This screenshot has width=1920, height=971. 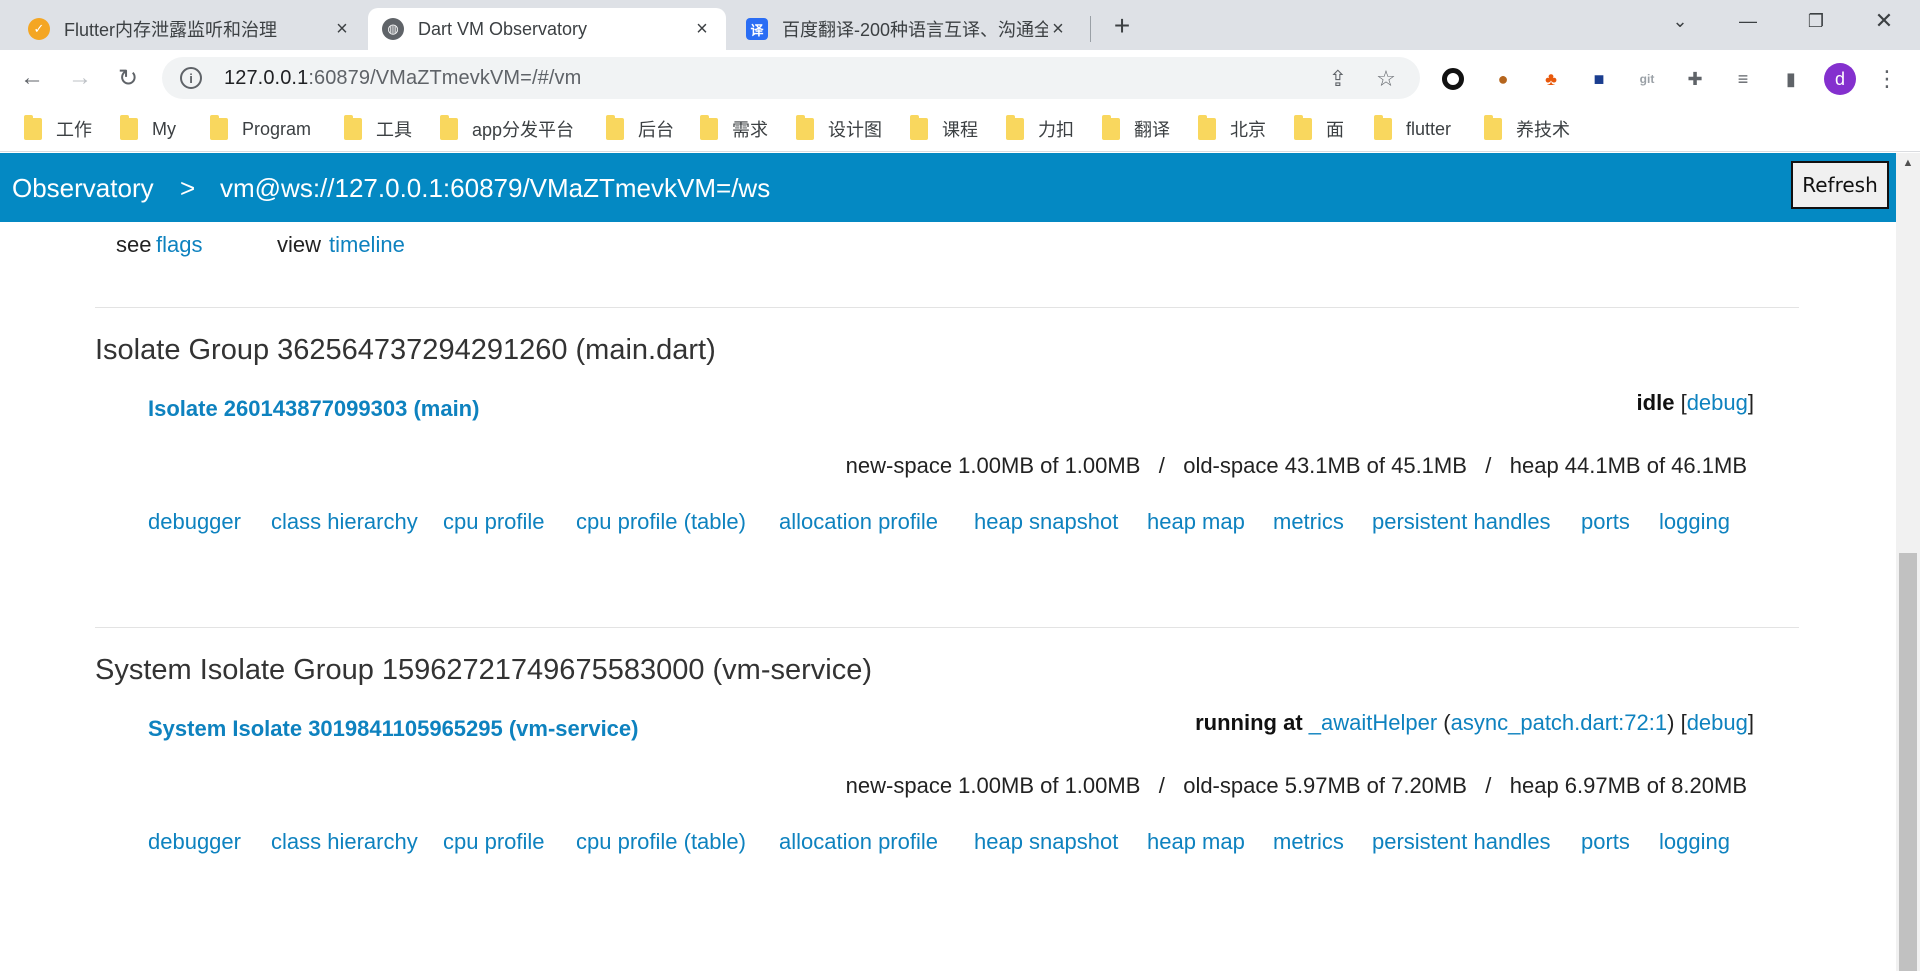 What do you see at coordinates (1908, 762) in the screenshot?
I see `scrollbar-thumb` at bounding box center [1908, 762].